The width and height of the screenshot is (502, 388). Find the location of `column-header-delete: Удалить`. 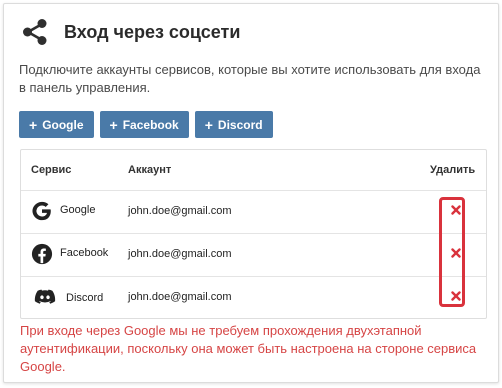

column-header-delete: Удалить is located at coordinates (453, 170).